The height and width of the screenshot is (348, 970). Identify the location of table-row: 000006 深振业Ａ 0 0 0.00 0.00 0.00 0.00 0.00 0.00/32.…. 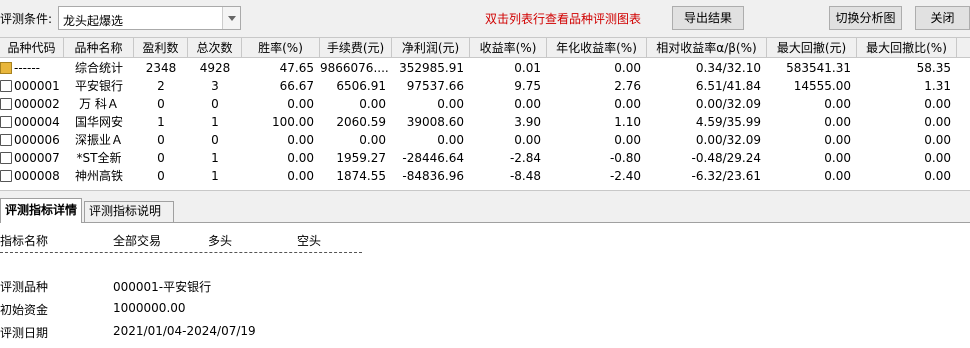
(485, 140).